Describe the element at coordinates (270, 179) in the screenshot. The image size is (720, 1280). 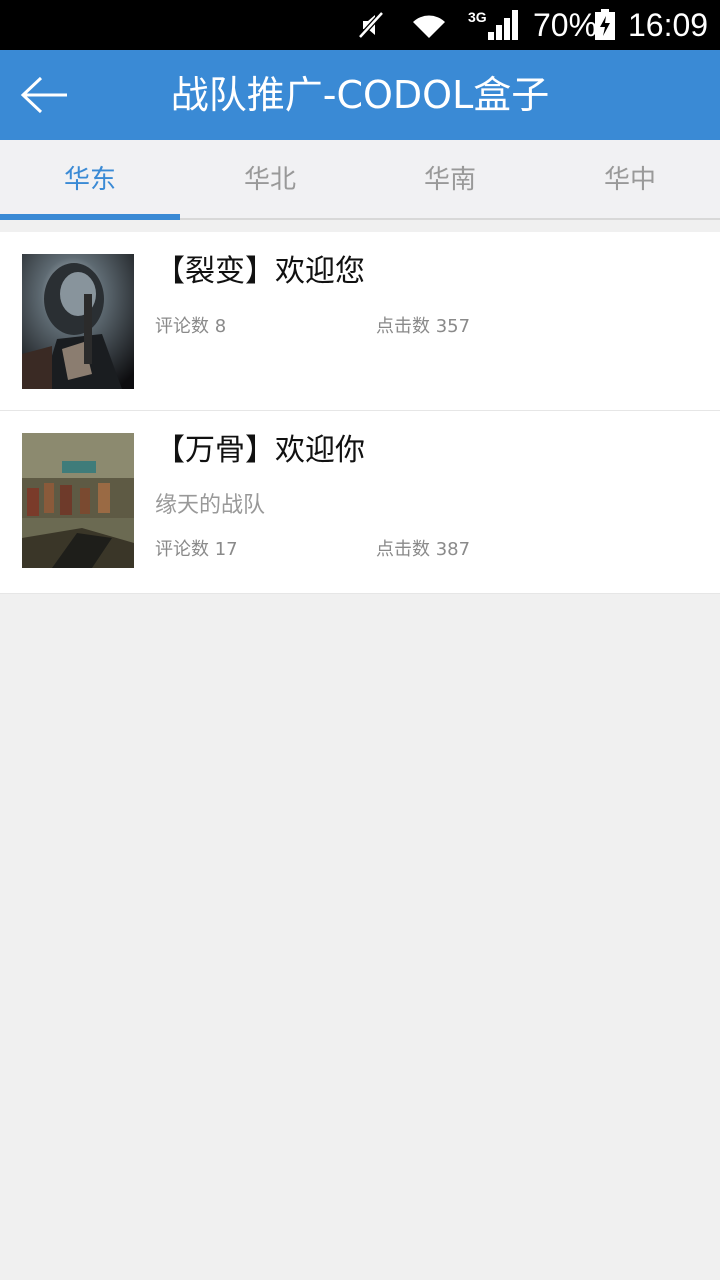
I see `tab-north-china: 华北` at that location.